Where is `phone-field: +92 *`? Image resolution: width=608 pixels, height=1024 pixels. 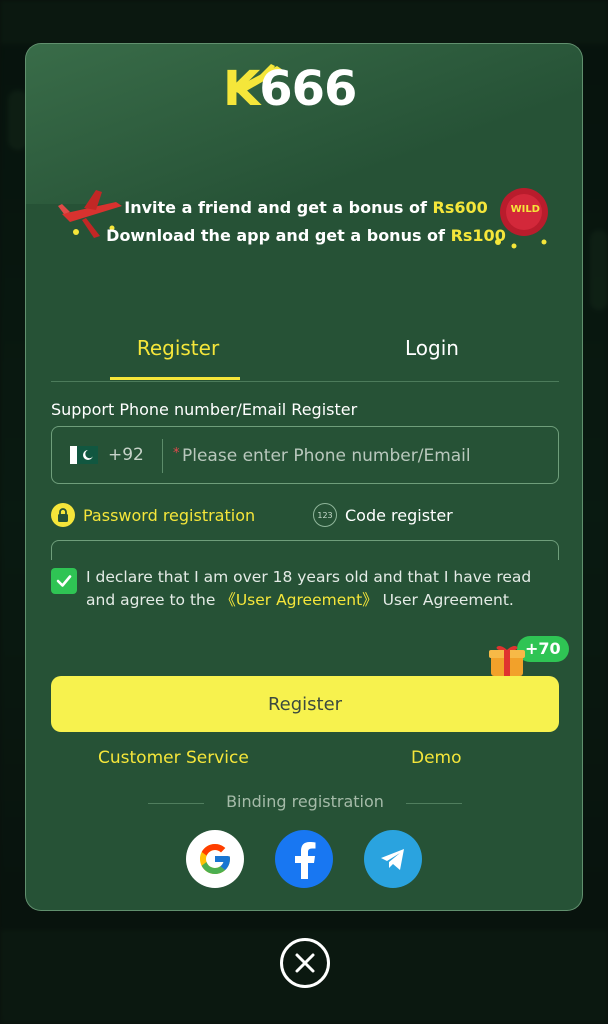
phone-field: +92 * is located at coordinates (305, 455).